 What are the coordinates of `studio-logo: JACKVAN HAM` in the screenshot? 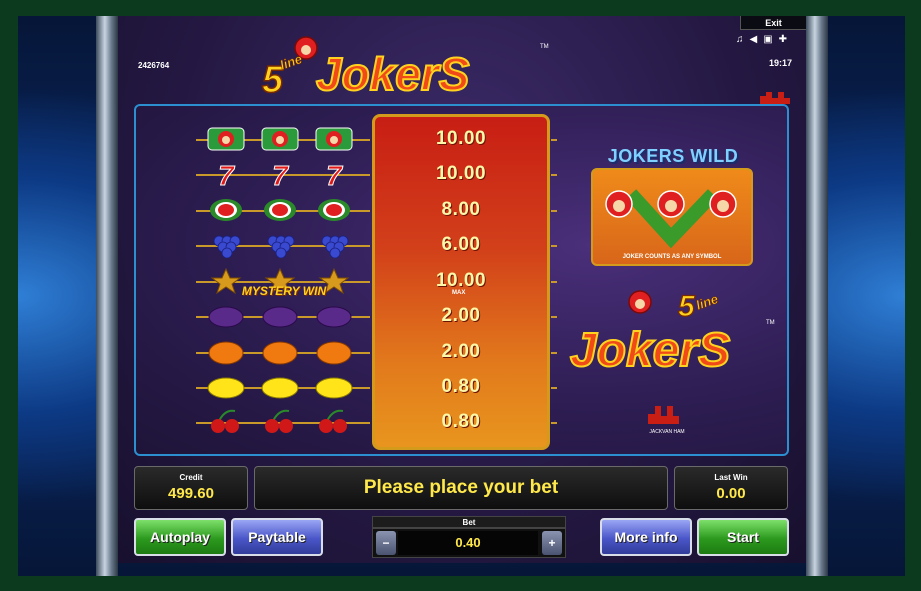 It's located at (666, 420).